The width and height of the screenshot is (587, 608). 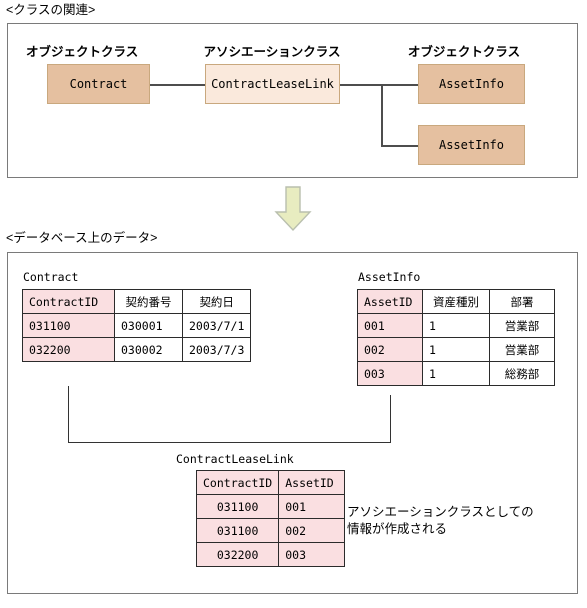 I want to click on contract-header-0: ContractID, so click(x=68, y=301).